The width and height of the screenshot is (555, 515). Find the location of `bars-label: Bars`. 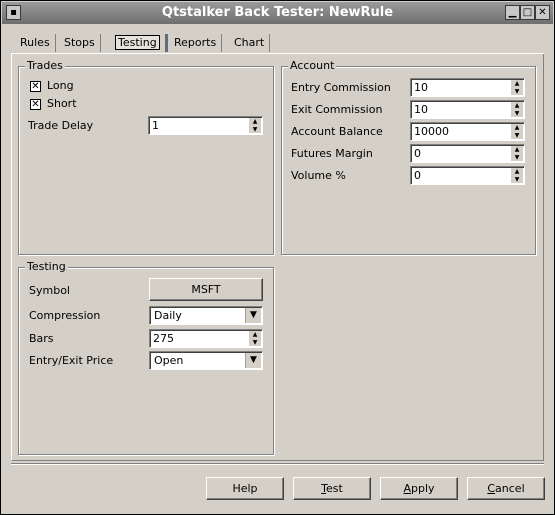

bars-label: Bars is located at coordinates (41, 338).